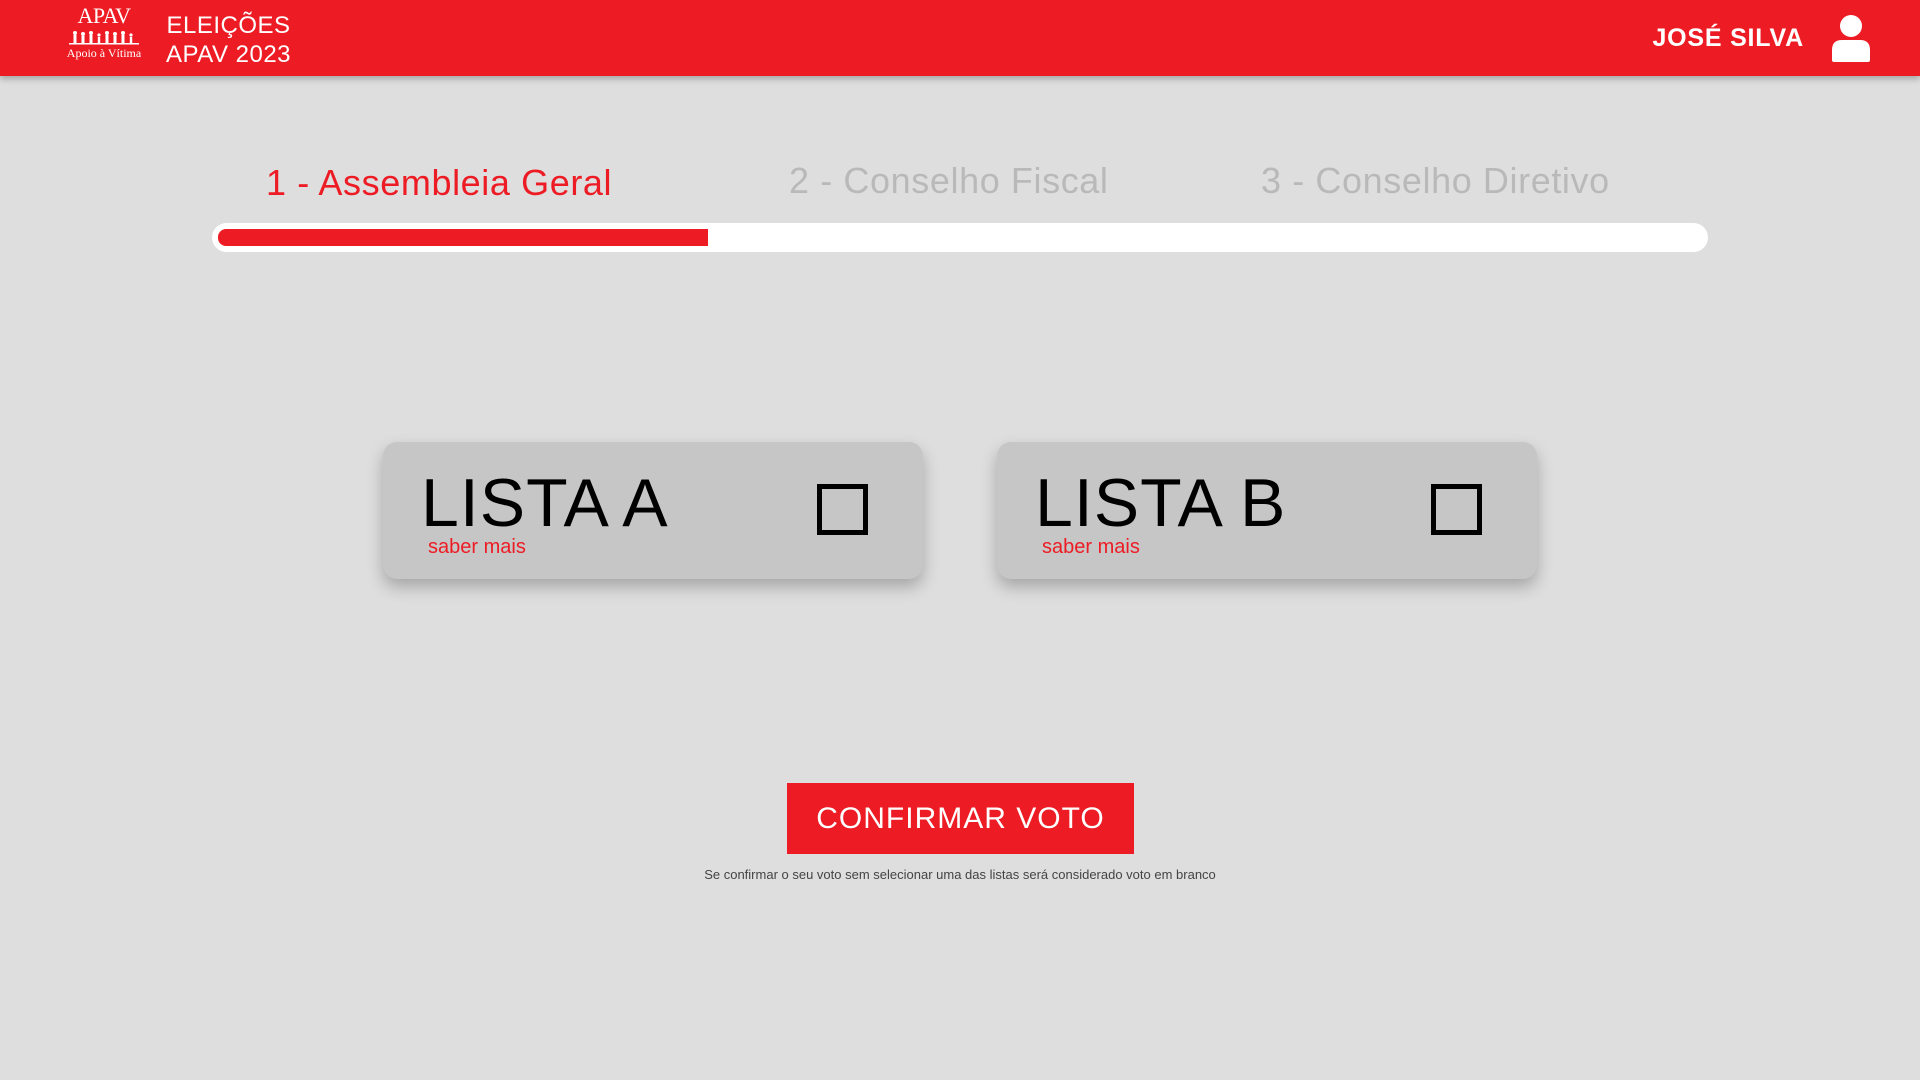 This screenshot has height=1080, width=1920. I want to click on logo-wordmark: APAV, so click(104, 15).